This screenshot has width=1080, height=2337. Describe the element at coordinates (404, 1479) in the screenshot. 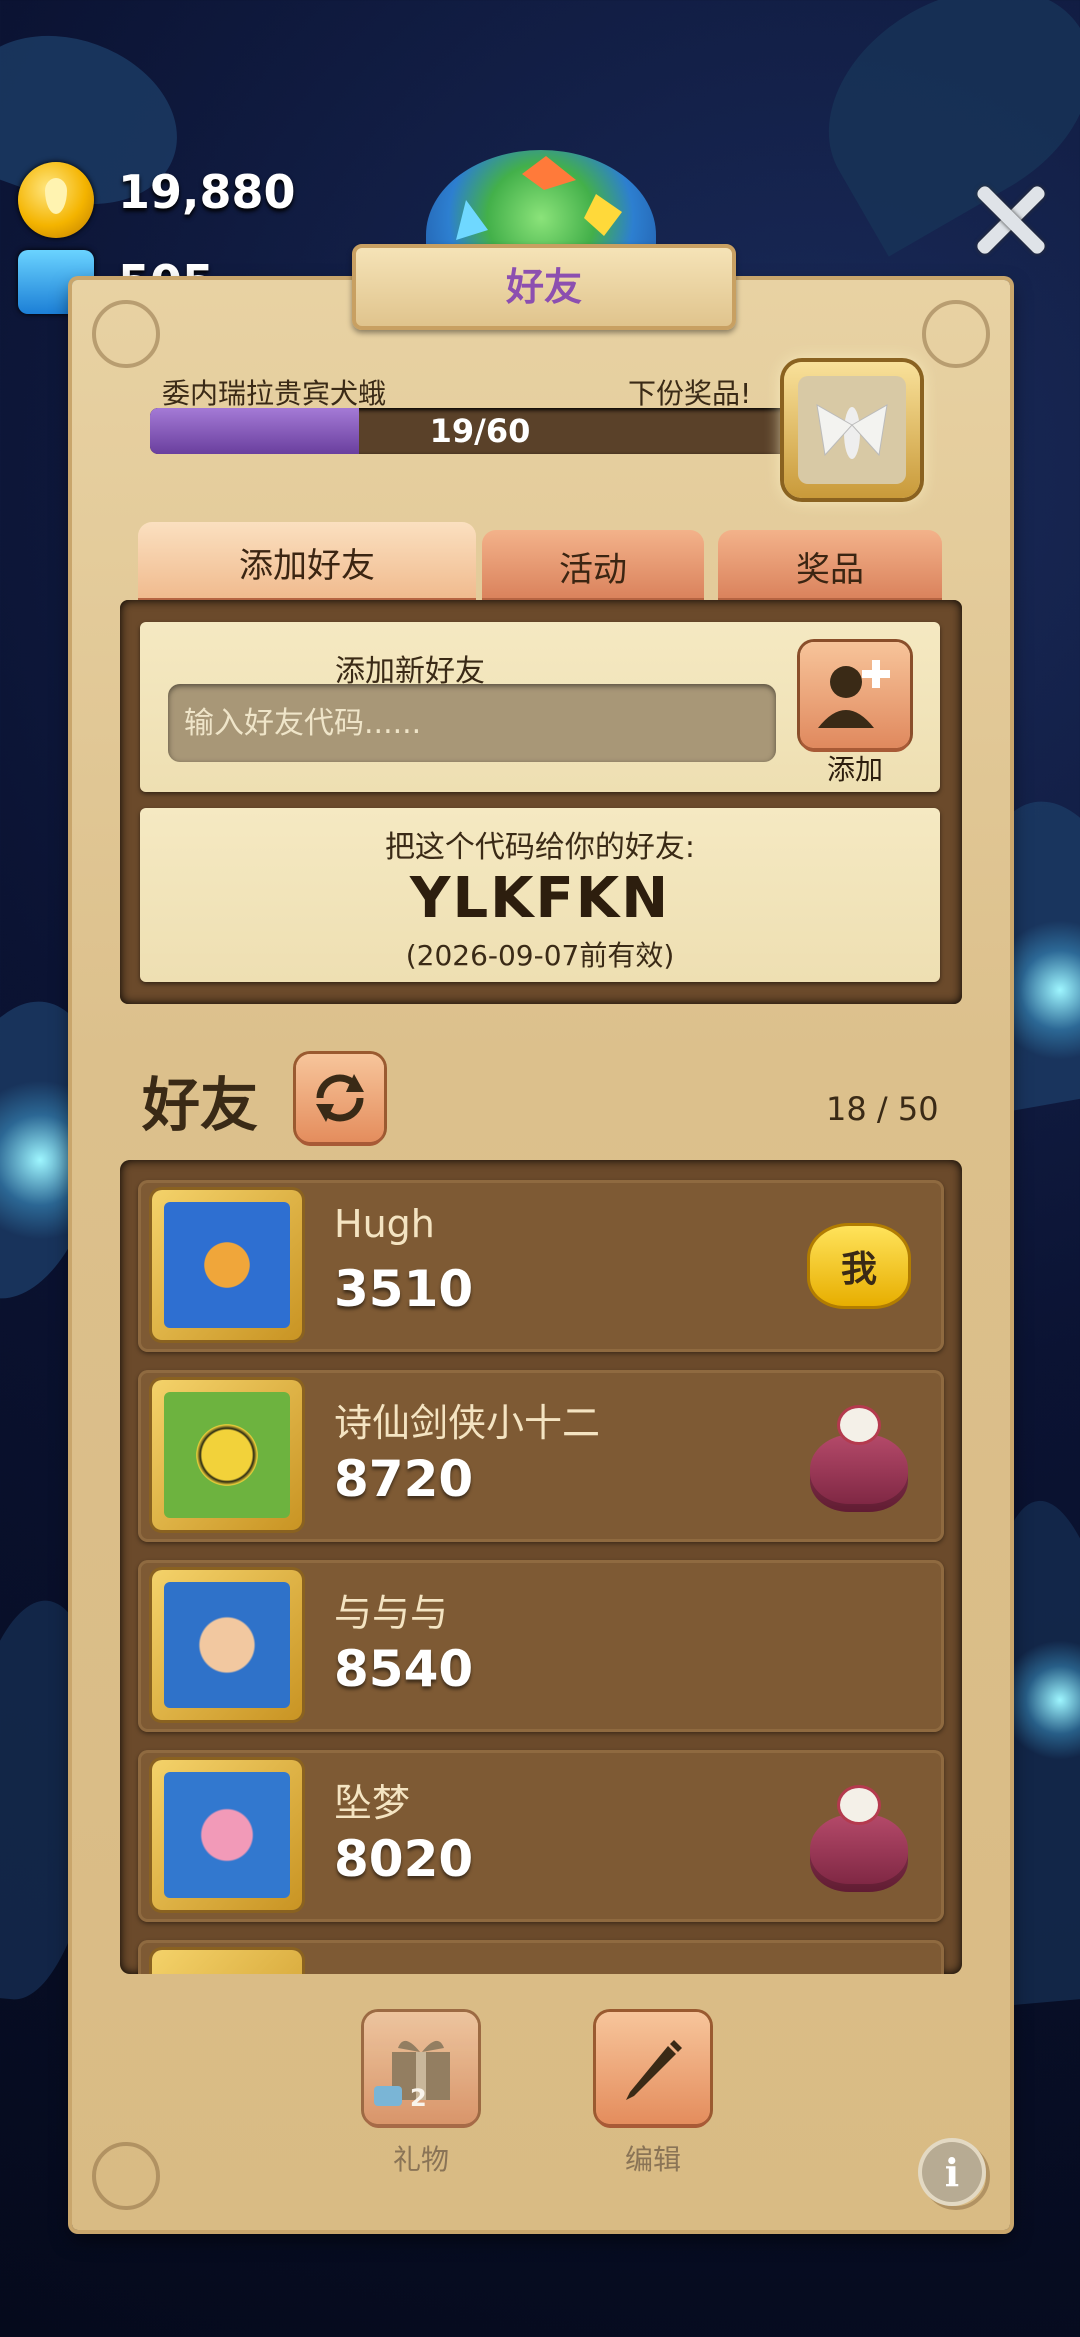

I see `friend-score: 8720` at that location.